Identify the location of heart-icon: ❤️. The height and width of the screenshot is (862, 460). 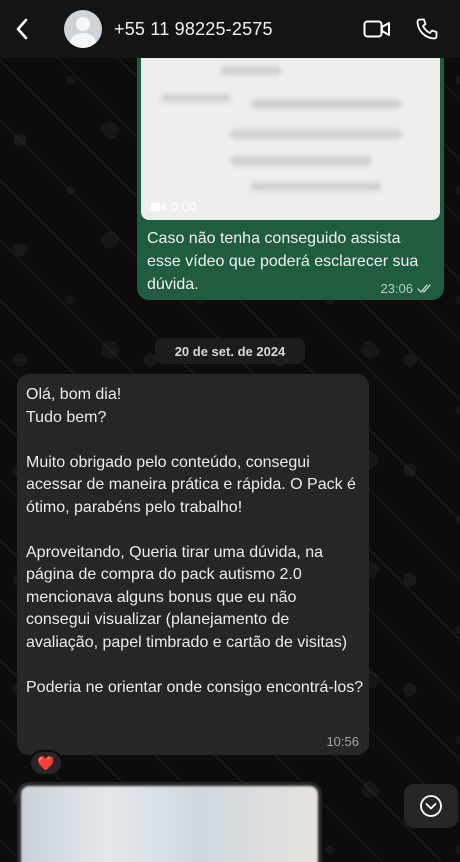
(46, 763).